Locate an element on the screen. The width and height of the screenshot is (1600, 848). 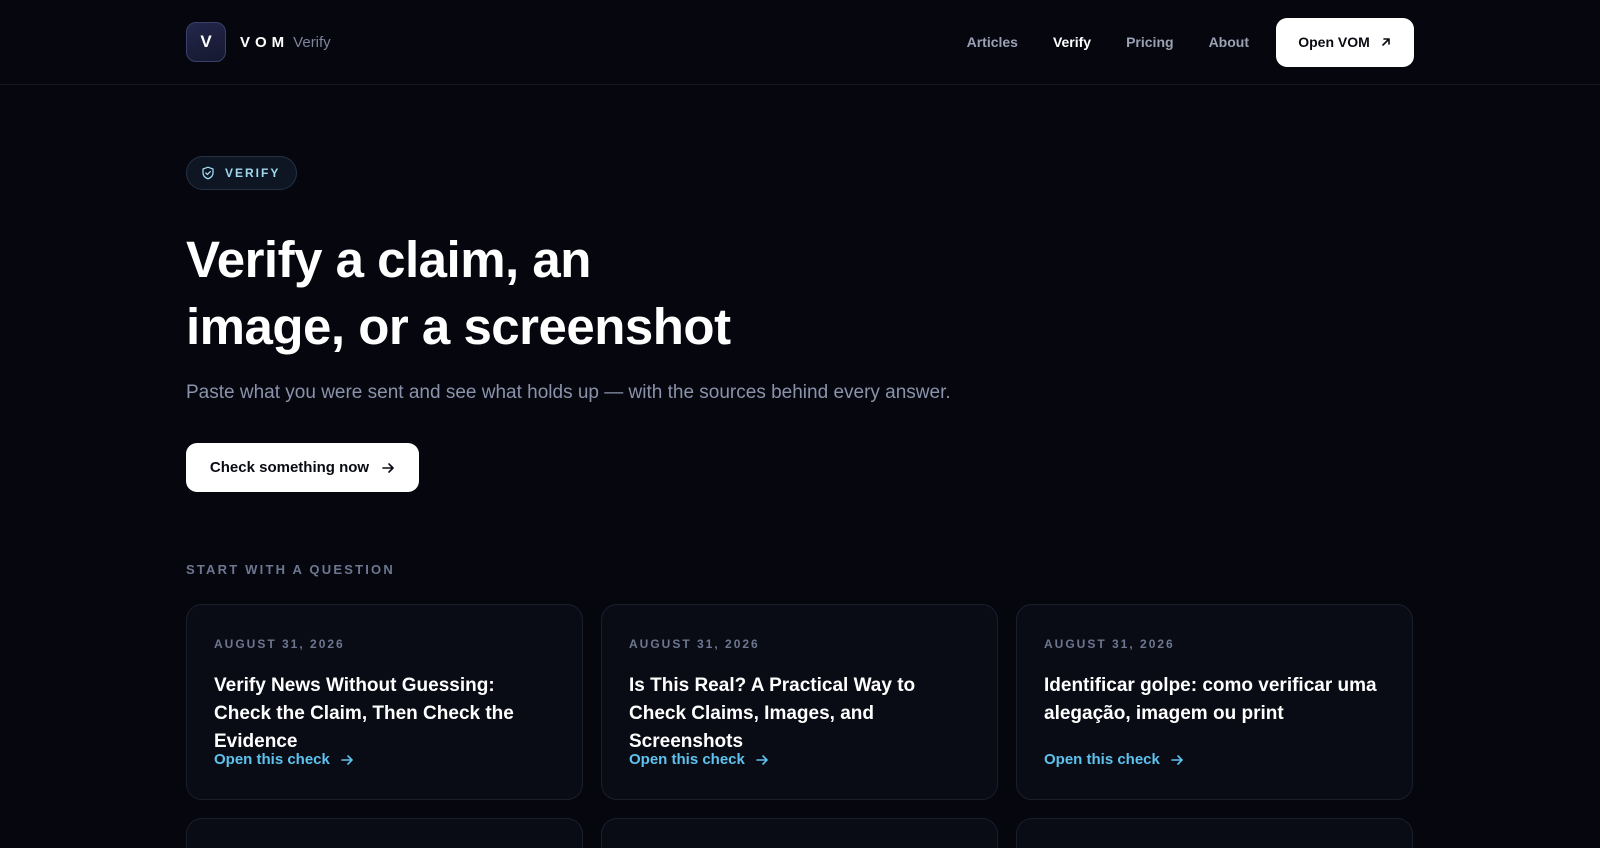
nav-link-about: About is located at coordinates (1229, 42).